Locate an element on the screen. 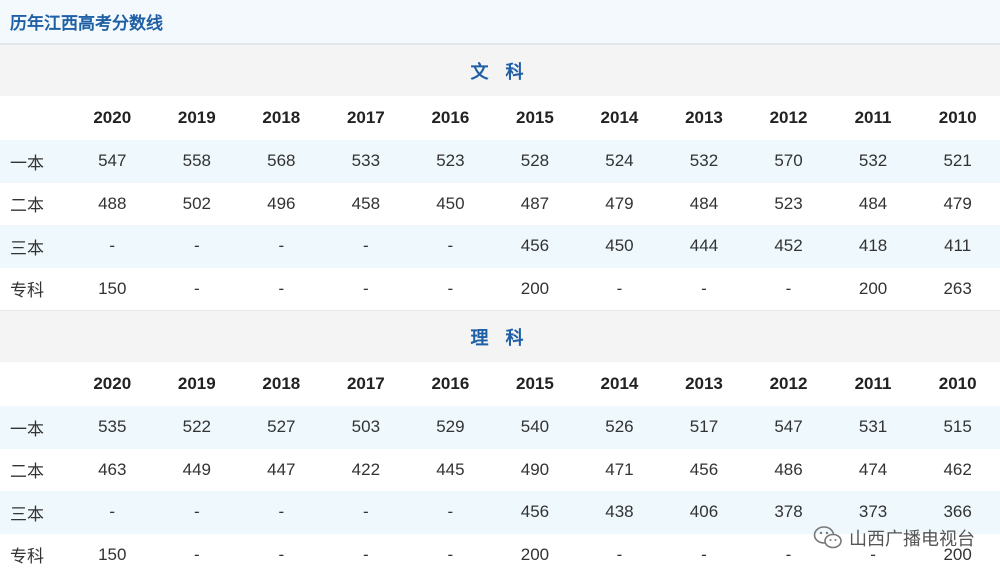 This screenshot has width=1000, height=576. section-header: 文 科 is located at coordinates (500, 70).